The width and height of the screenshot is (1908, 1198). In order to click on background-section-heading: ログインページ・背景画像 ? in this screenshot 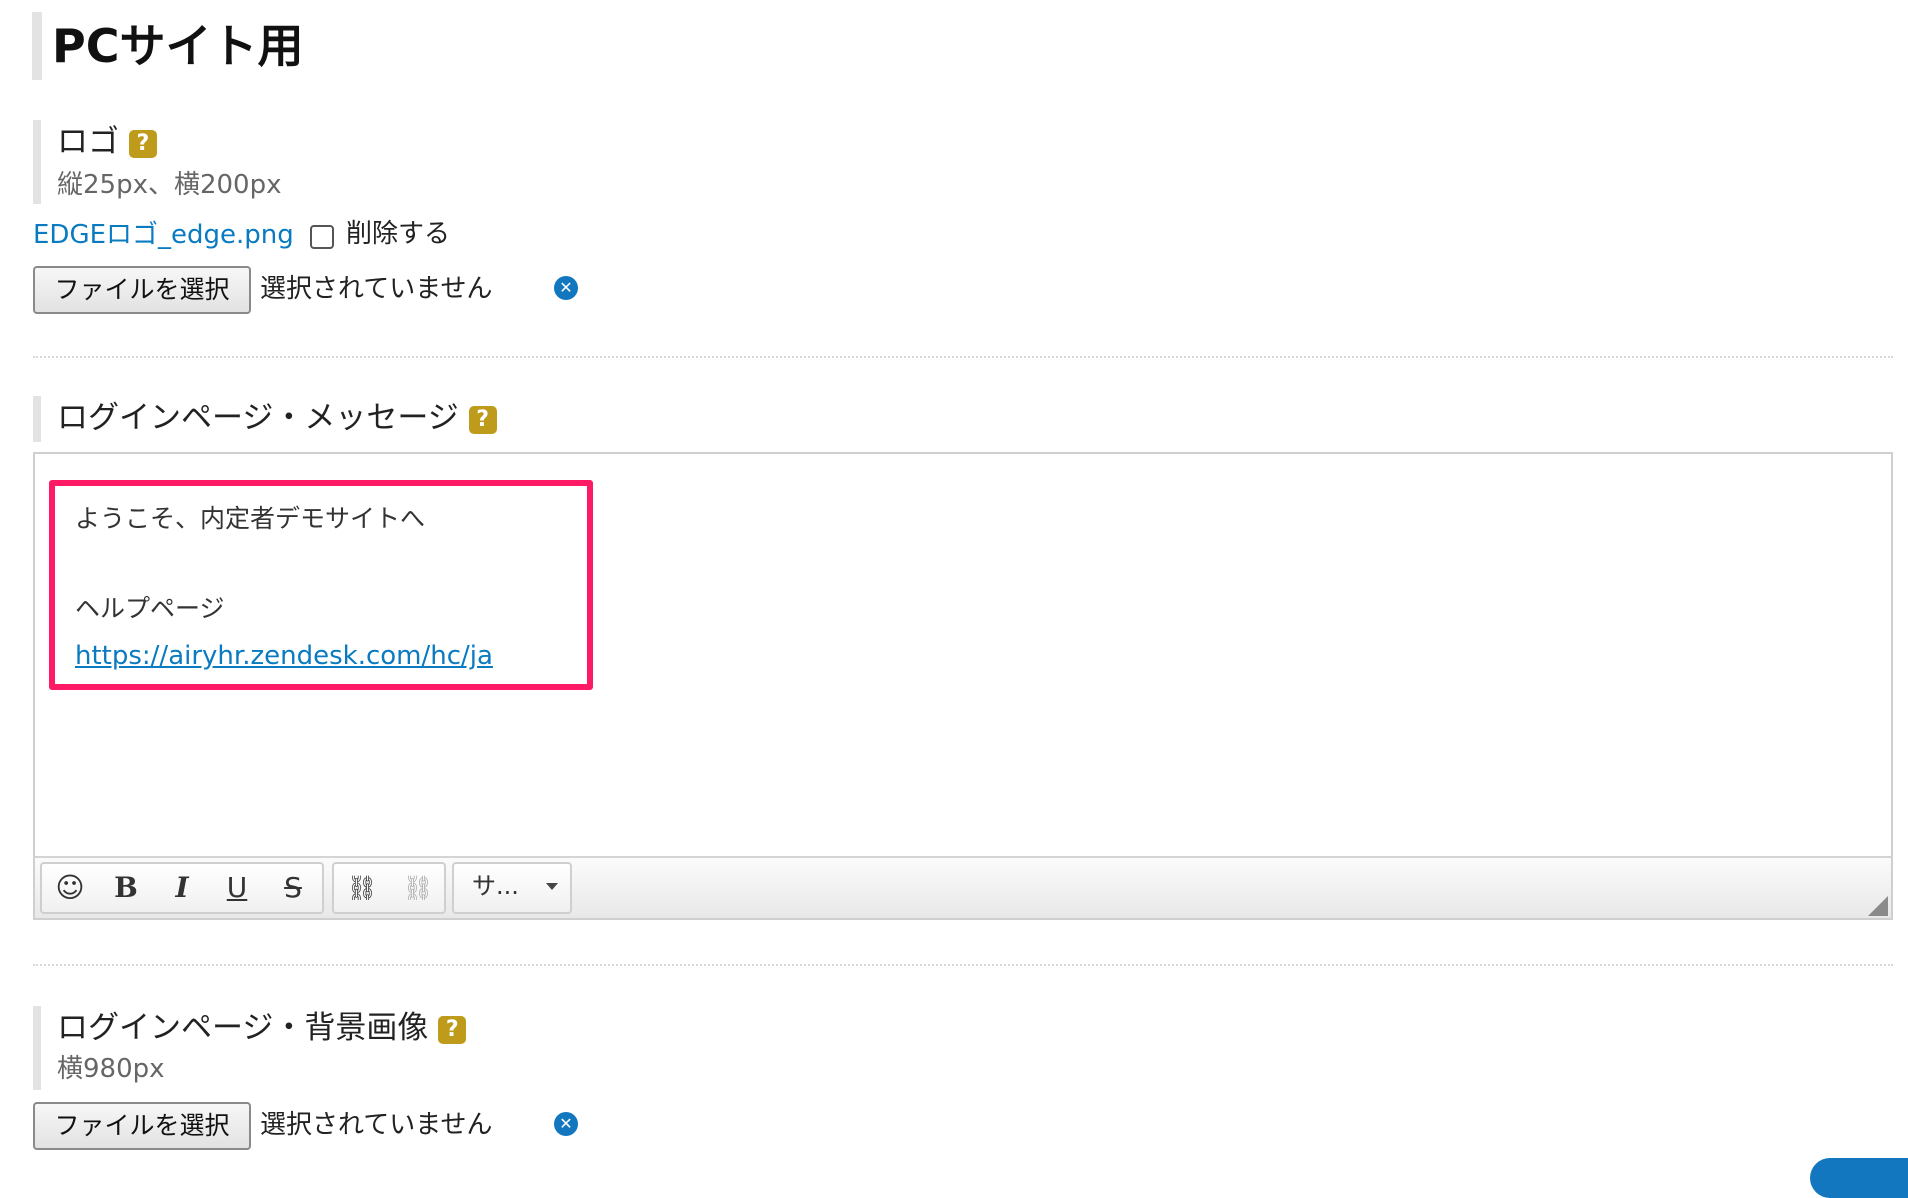, I will do `click(262, 1028)`.